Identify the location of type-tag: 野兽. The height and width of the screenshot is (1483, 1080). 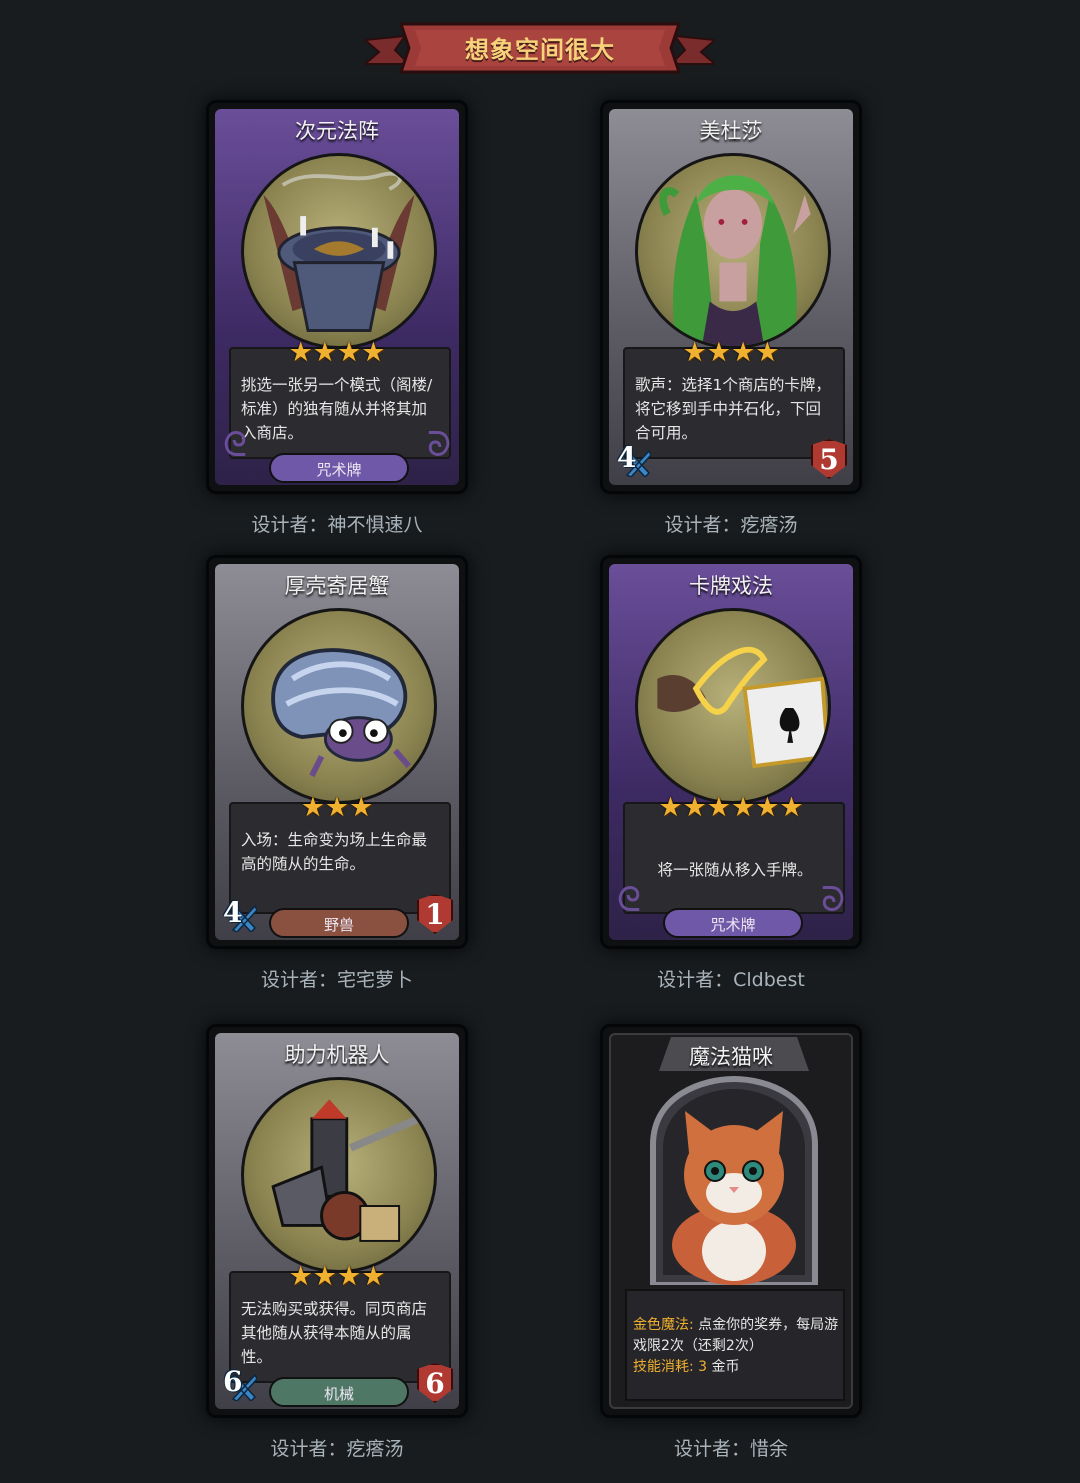
(339, 923).